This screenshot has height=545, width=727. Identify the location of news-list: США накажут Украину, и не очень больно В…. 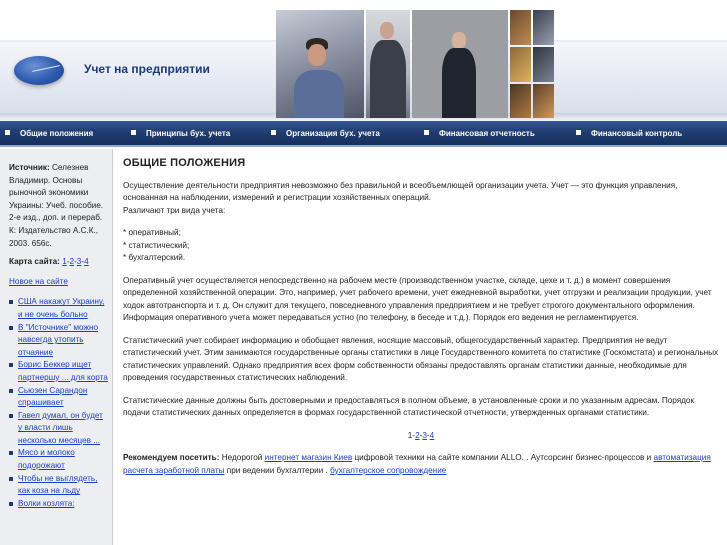
(59, 403).